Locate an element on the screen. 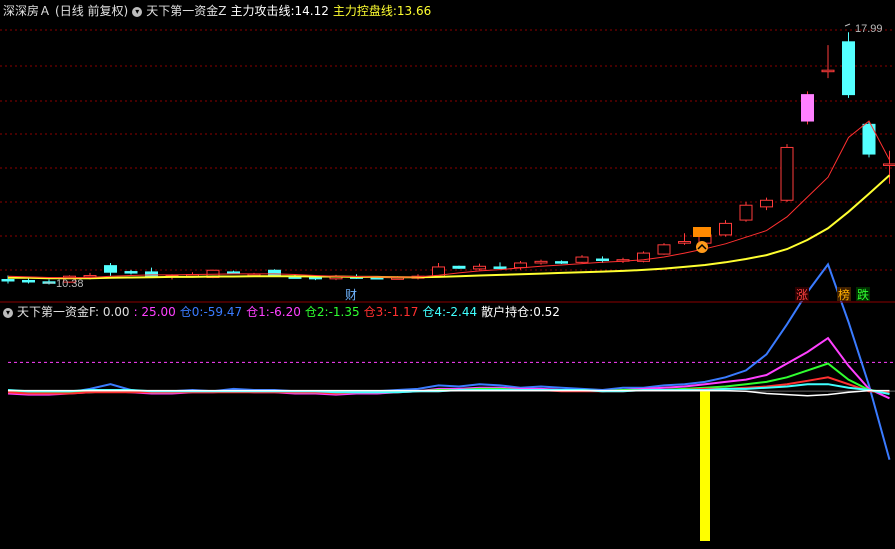 Image resolution: width=895 pixels, height=549 pixels. low-price-label: 10.38 is located at coordinates (64, 284).